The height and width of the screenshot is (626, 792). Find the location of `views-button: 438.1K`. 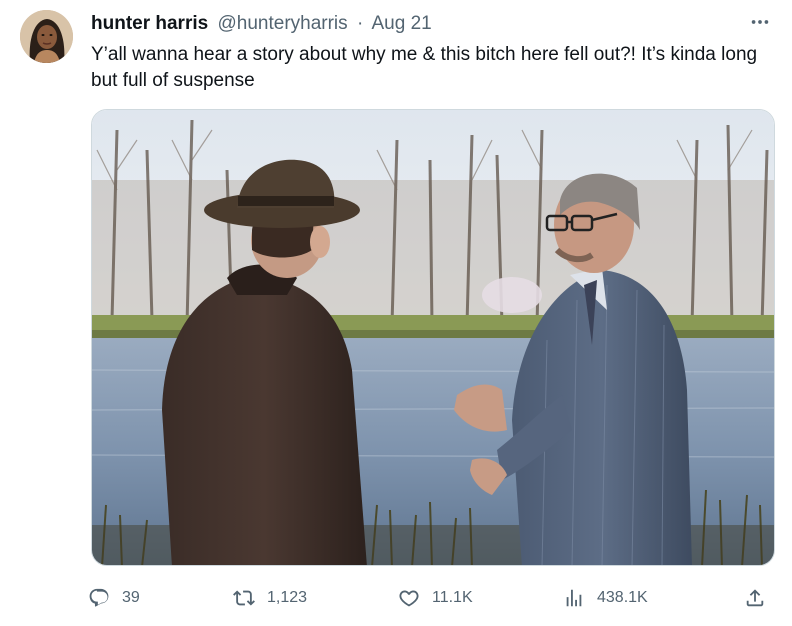

views-button: 438.1K is located at coordinates (605, 598).